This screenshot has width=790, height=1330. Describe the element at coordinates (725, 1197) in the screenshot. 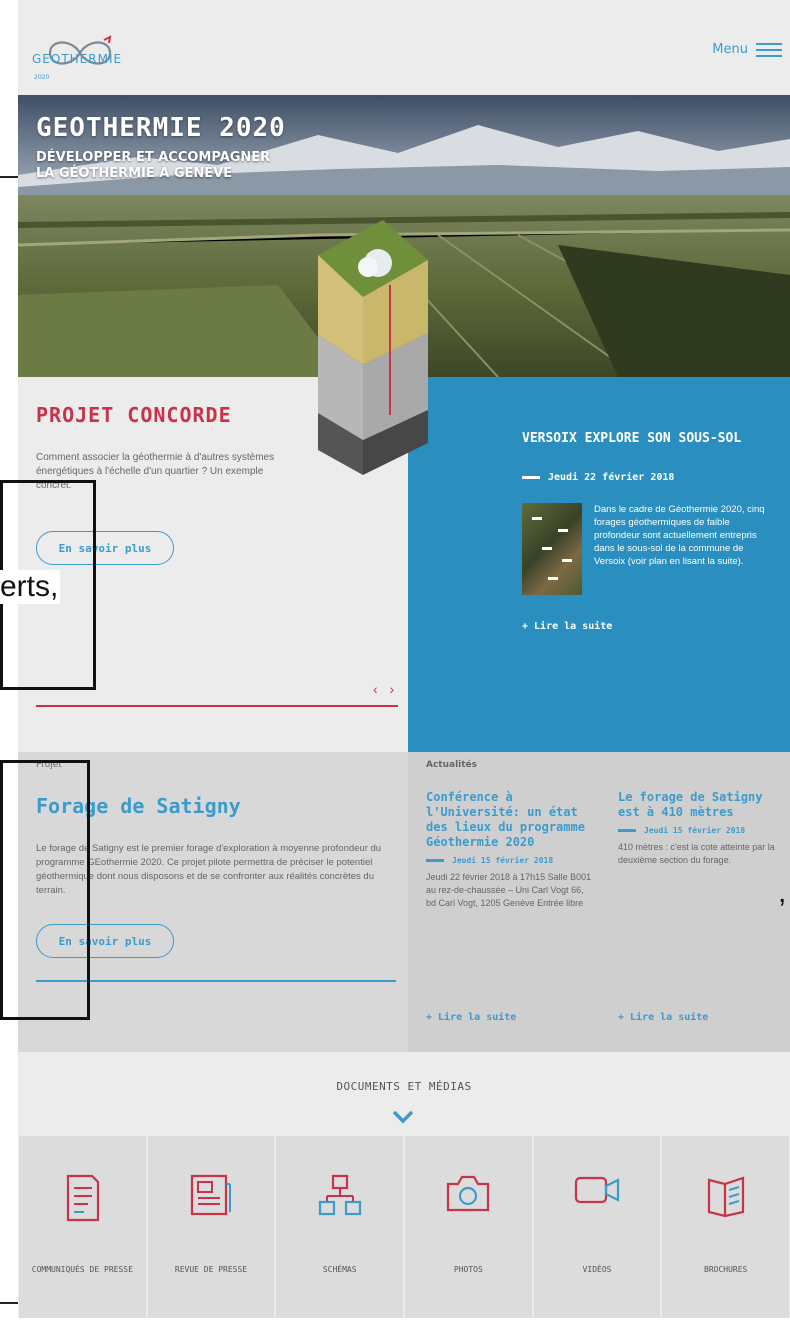

I see `brochure-icon` at that location.